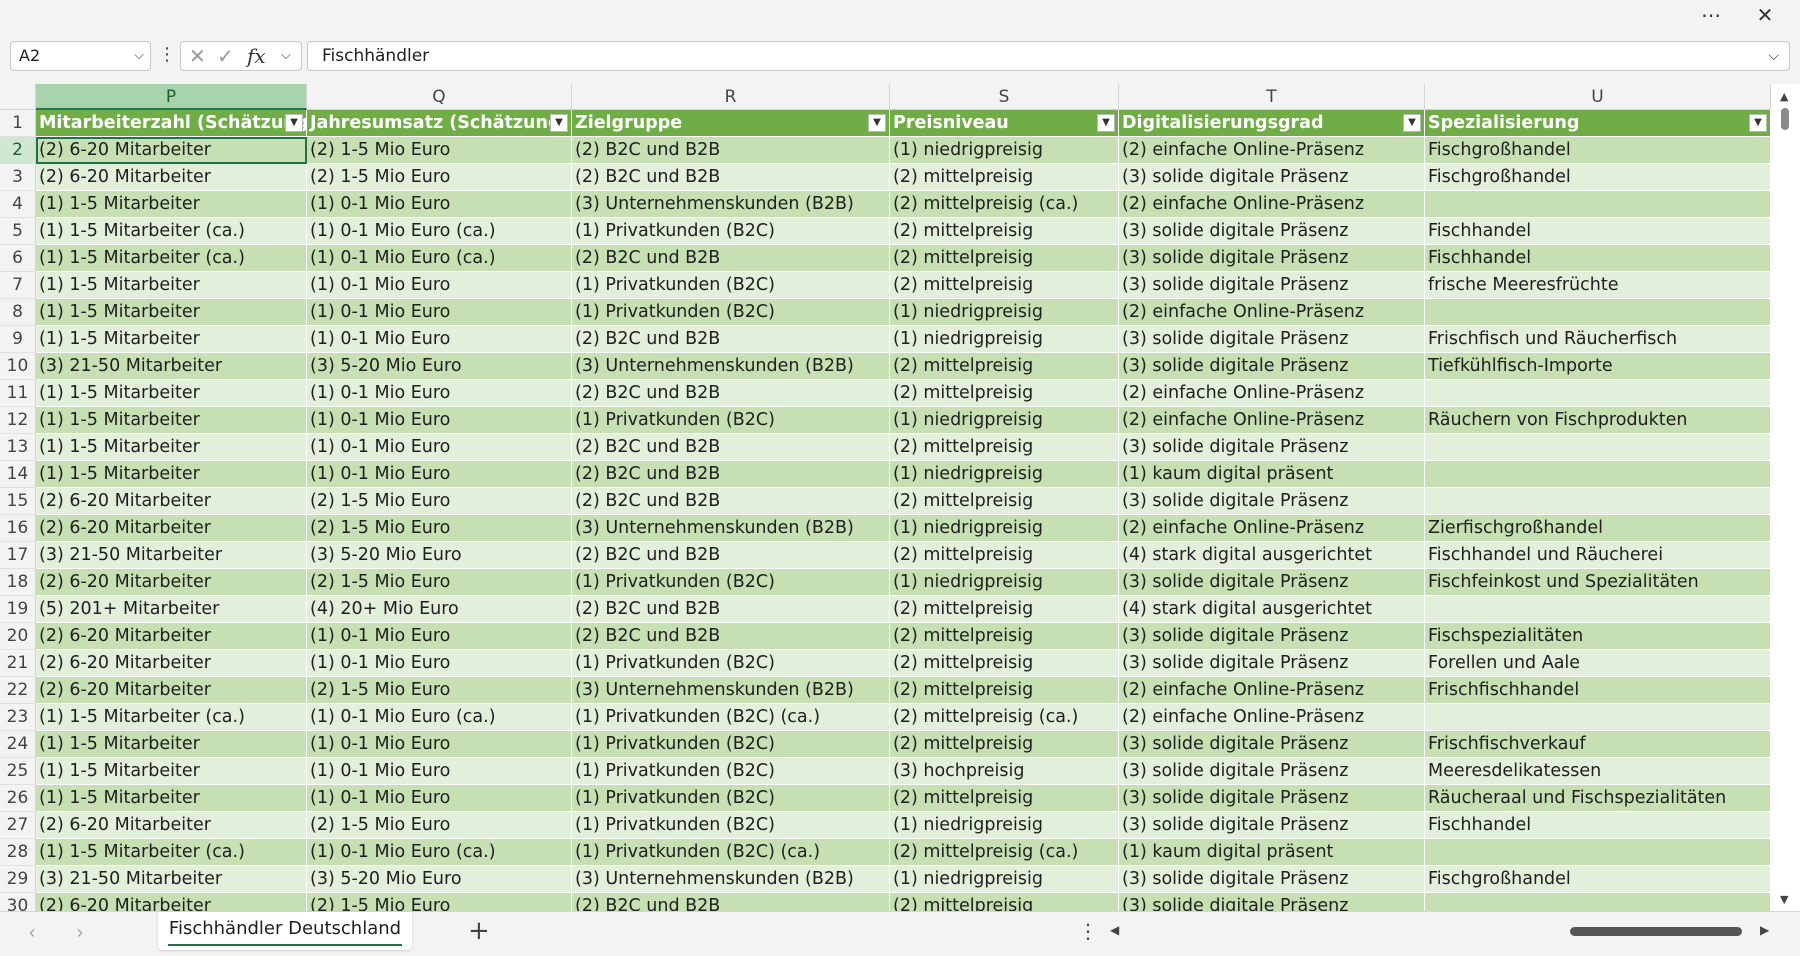  What do you see at coordinates (171, 97) in the screenshot?
I see `column-header-p: P` at bounding box center [171, 97].